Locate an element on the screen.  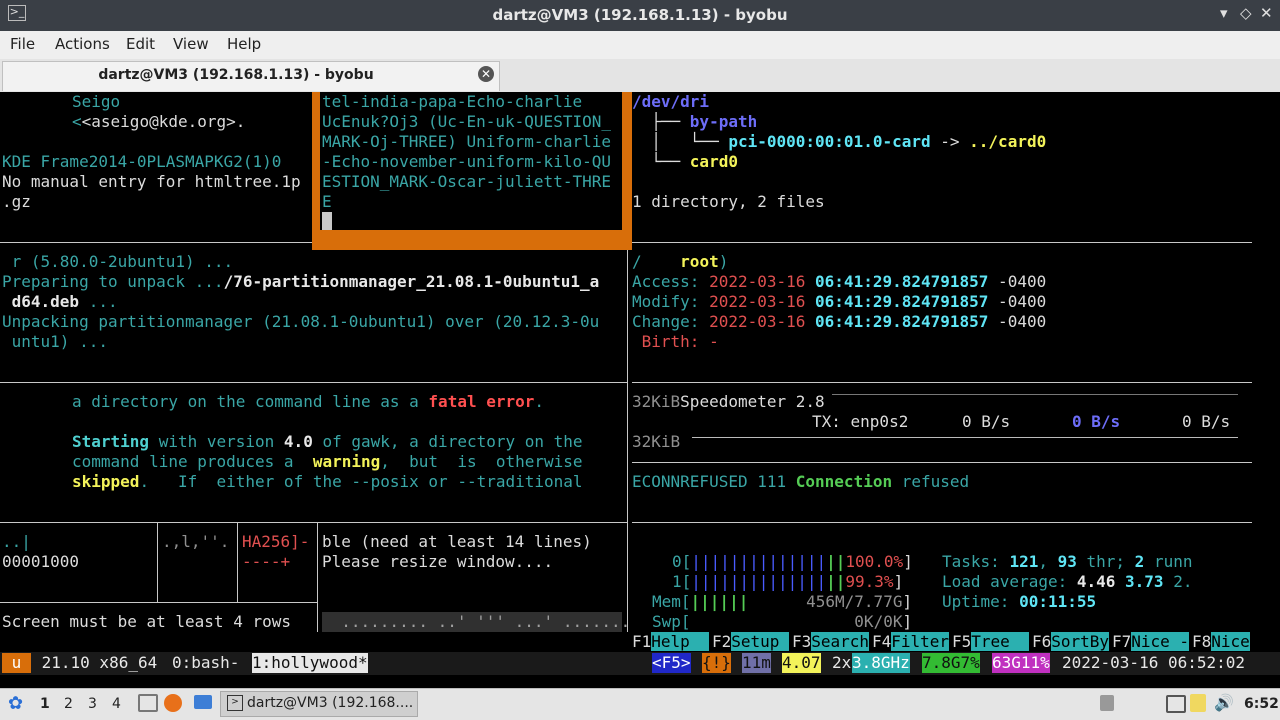
file-manager-icon is located at coordinates (148, 703).